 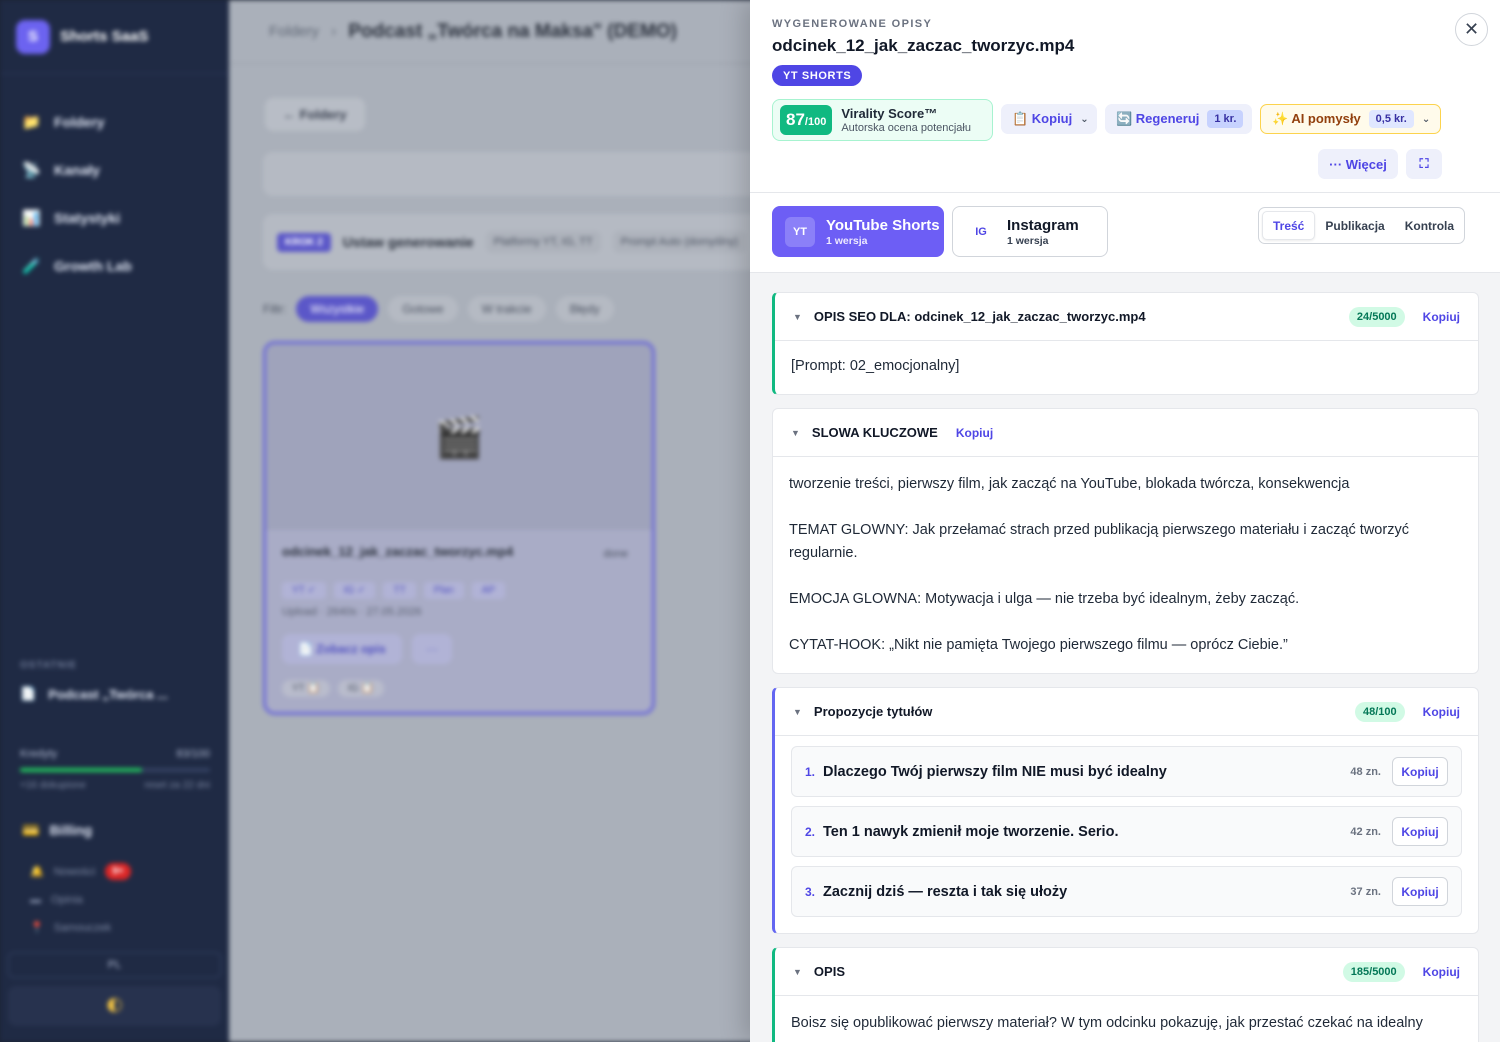 I want to click on back-button: ← Foldery, so click(x=315, y=114).